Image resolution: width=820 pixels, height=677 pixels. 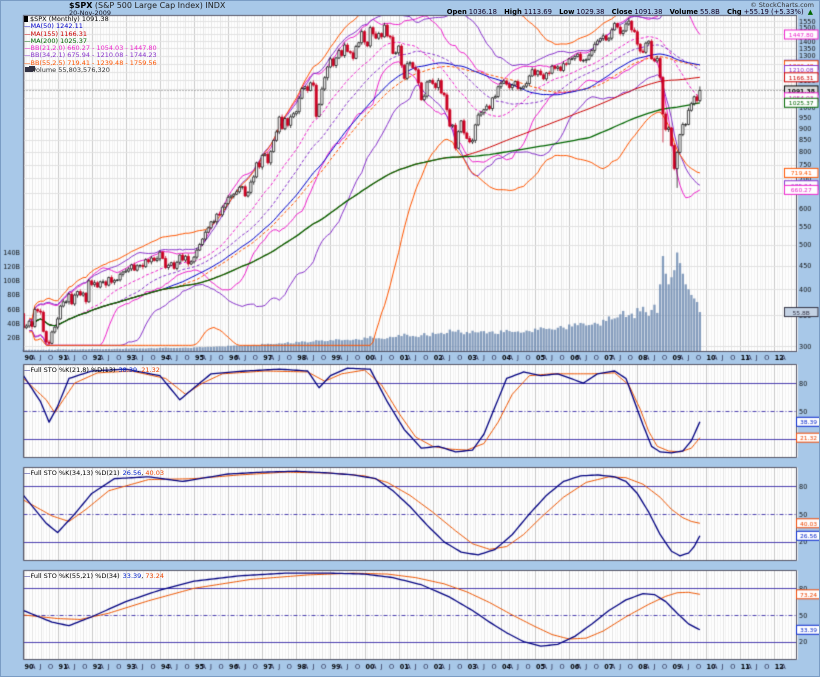 I want to click on stoch-panel-1-label: —Full STO %K(21,8) %D(13) 38.39, 21.32, so click(x=92, y=370).